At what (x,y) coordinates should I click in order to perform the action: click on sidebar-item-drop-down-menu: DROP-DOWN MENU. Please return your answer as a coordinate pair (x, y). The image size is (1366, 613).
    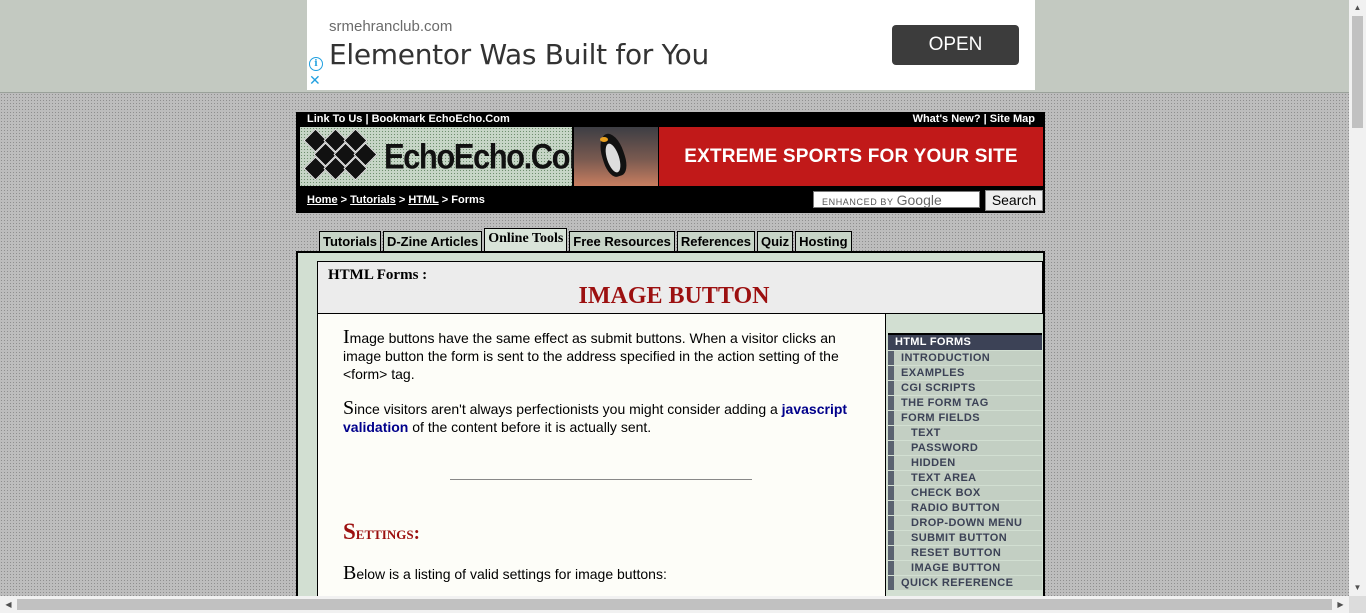
    Looking at the image, I should click on (965, 523).